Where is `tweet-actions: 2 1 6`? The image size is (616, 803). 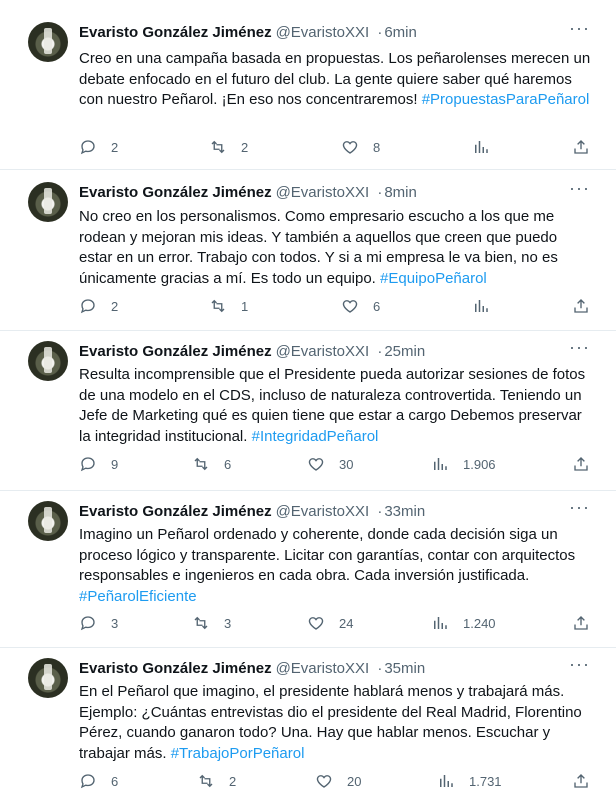
tweet-actions: 2 1 6 is located at coordinates (334, 308).